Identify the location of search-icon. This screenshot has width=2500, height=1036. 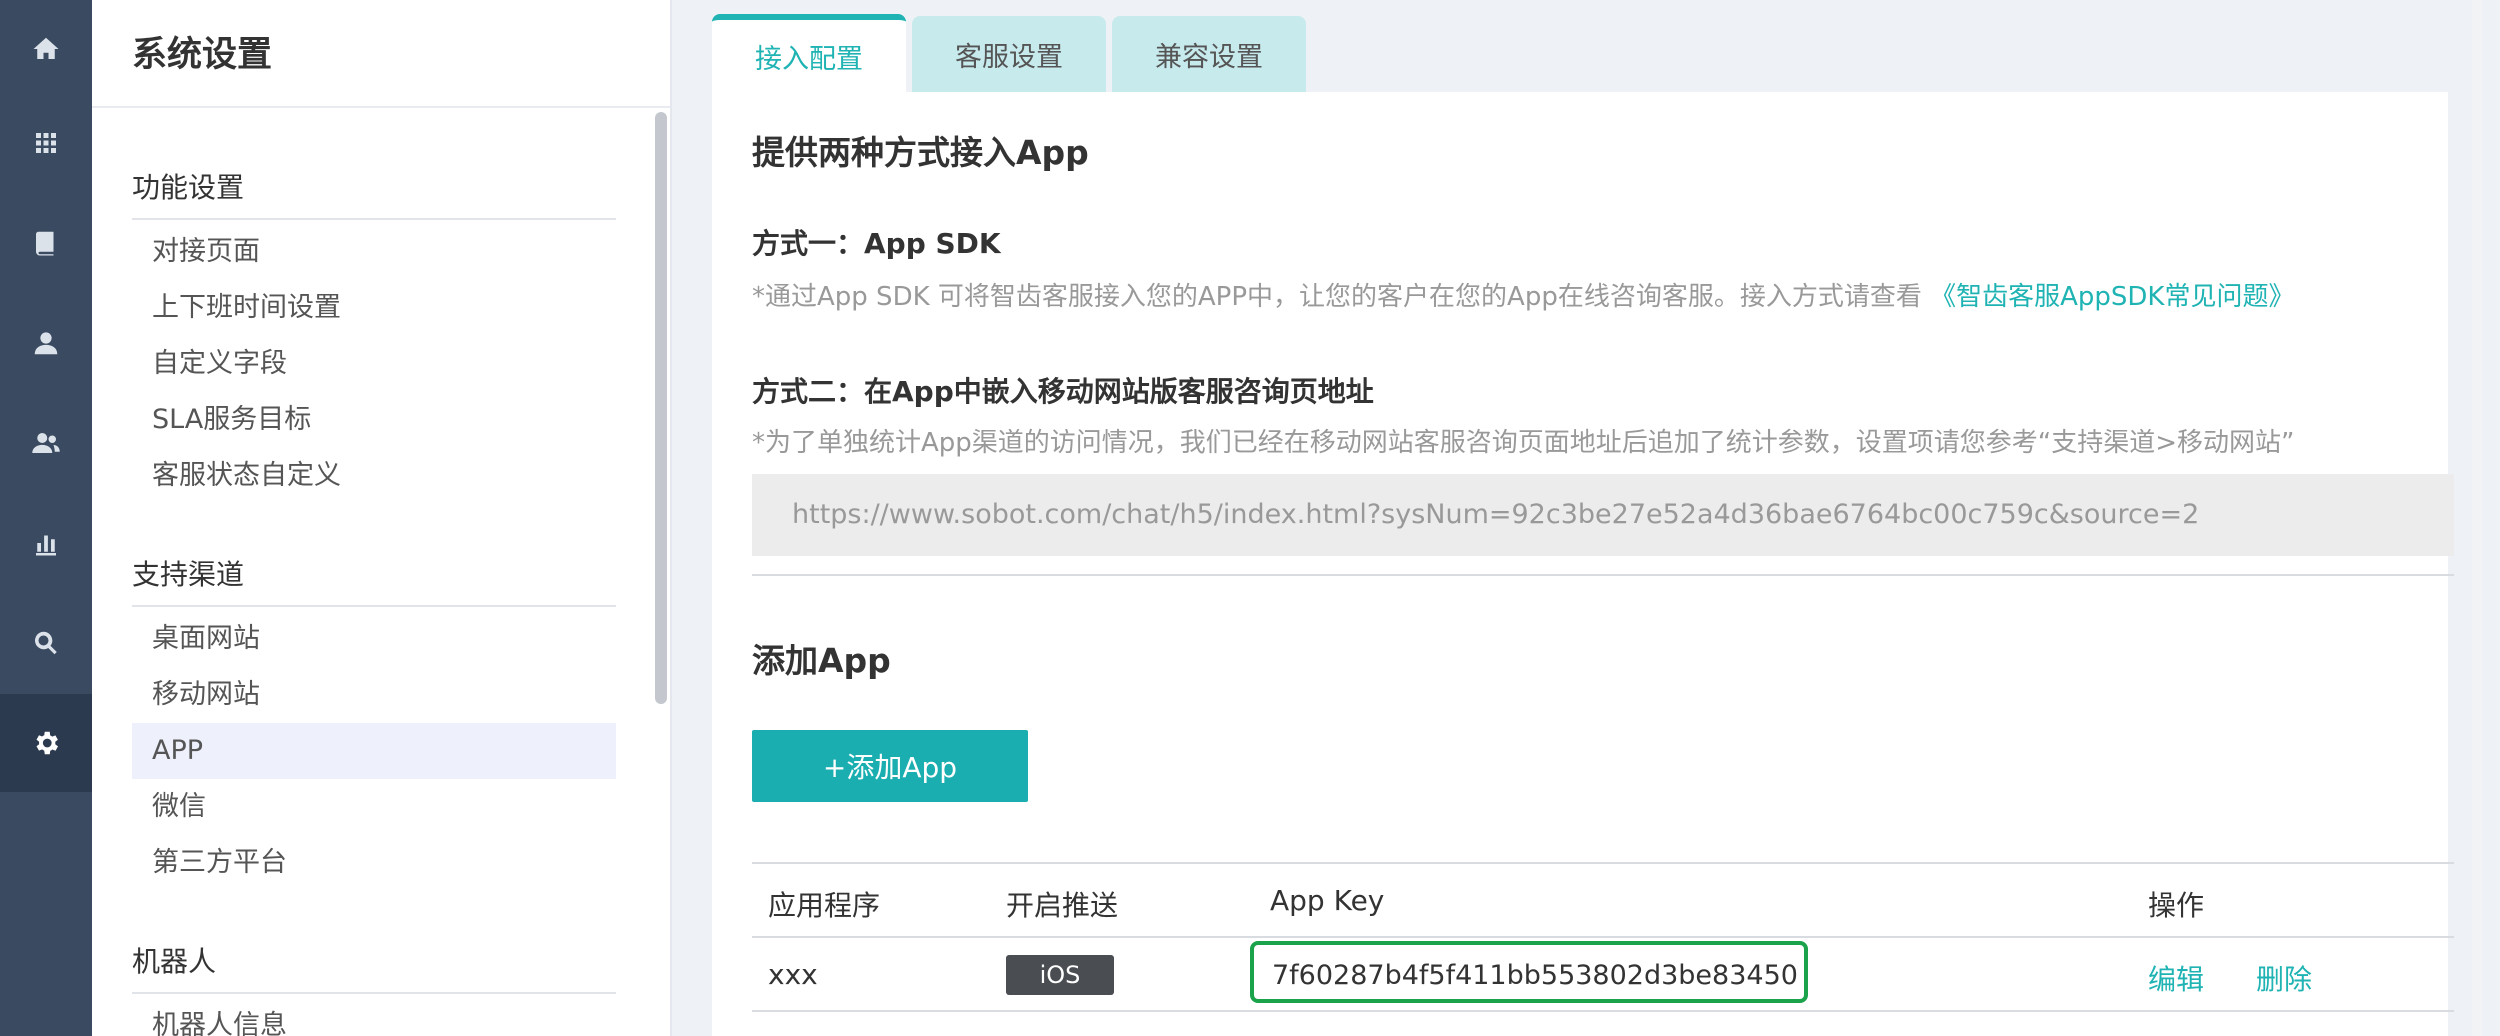
(45, 643).